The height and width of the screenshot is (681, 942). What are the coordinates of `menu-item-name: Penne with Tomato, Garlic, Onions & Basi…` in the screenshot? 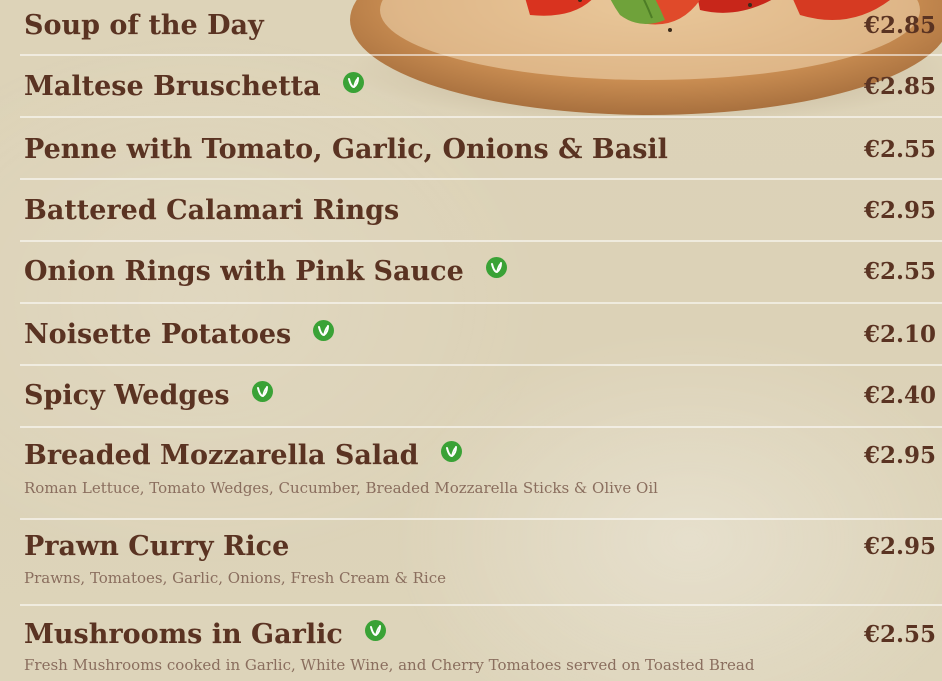 It's located at (346, 150).